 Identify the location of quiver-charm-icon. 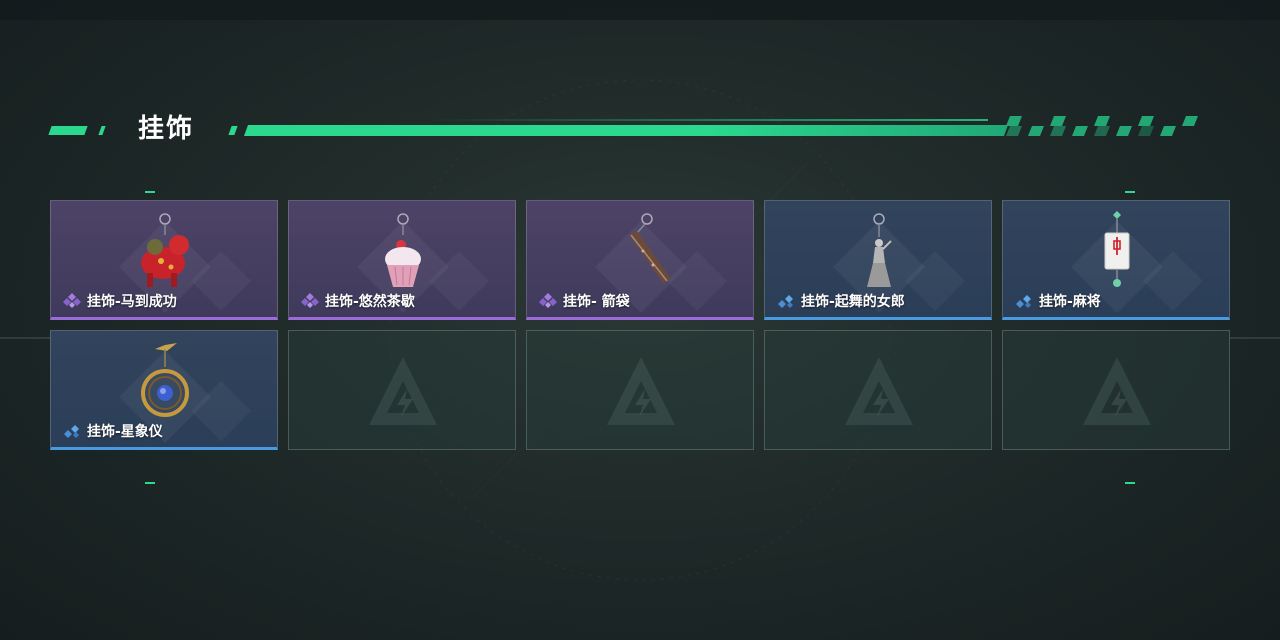
(650, 248).